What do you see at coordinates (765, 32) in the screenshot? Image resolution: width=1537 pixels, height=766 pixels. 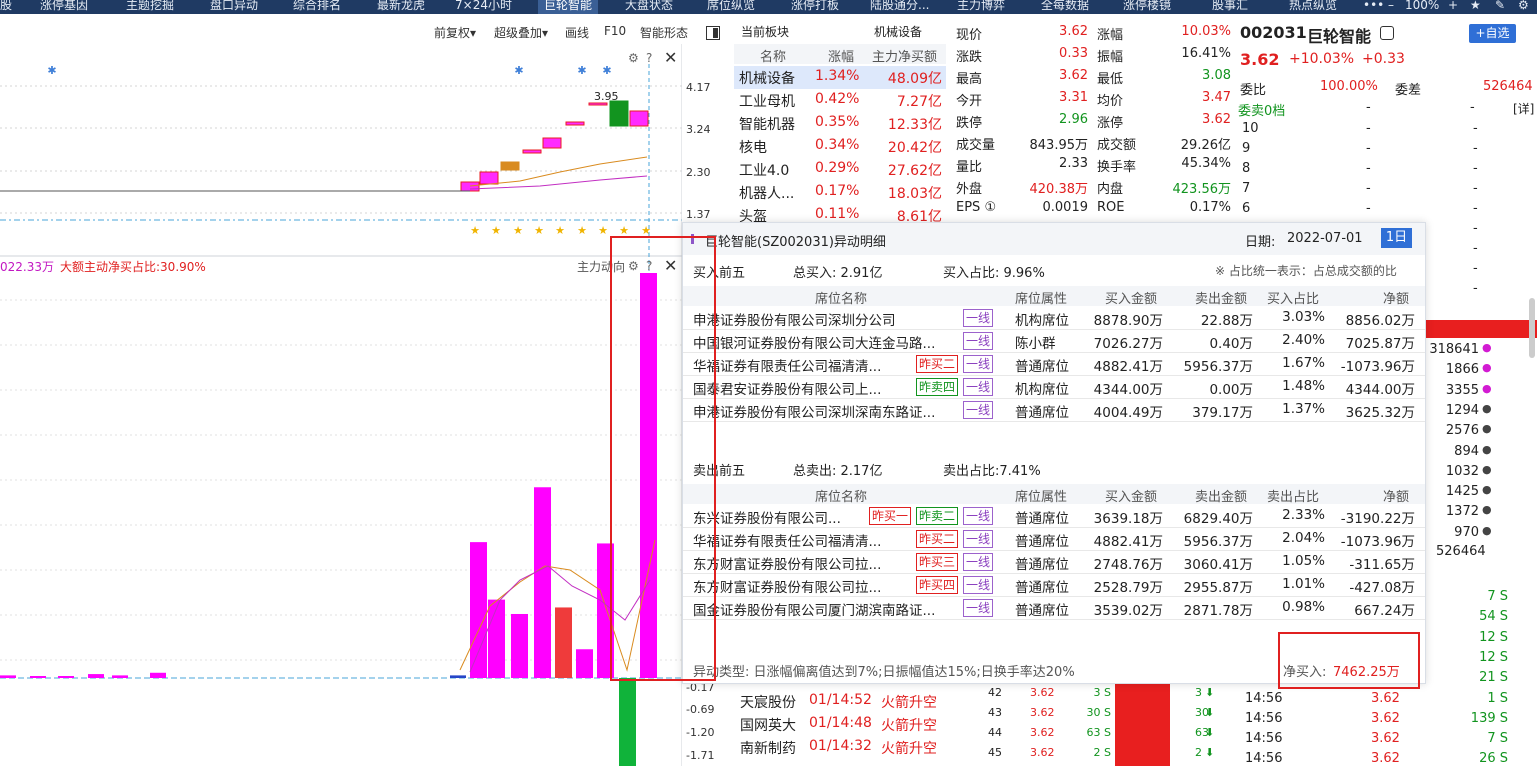 I see `sector-panel-title: 当前板块` at bounding box center [765, 32].